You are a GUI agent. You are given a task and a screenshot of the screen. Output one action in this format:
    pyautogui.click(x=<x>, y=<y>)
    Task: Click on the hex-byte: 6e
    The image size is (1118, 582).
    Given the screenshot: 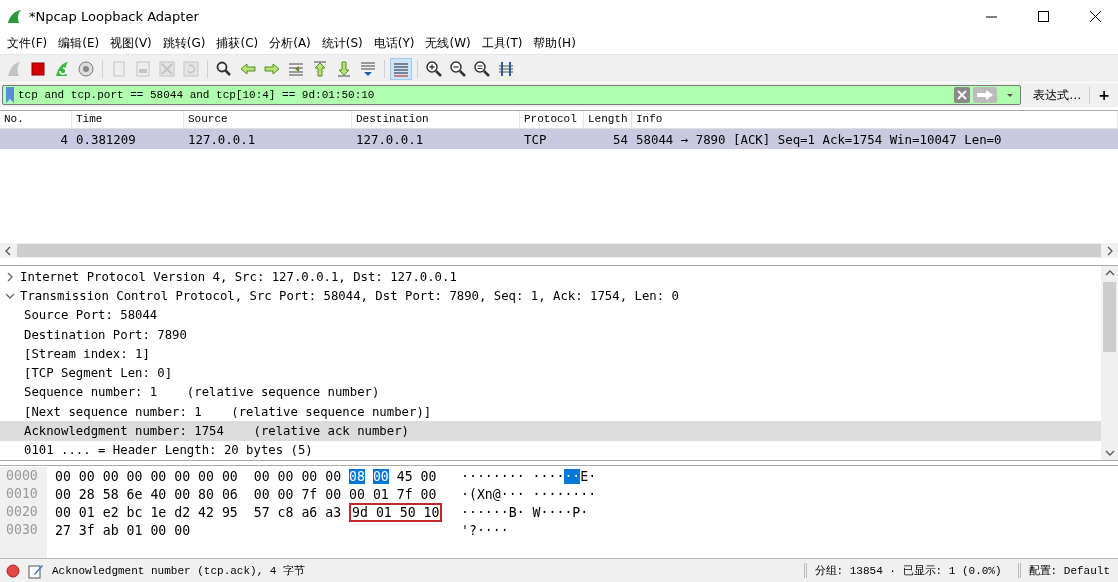 What is the action you would take?
    pyautogui.click(x=134, y=494)
    